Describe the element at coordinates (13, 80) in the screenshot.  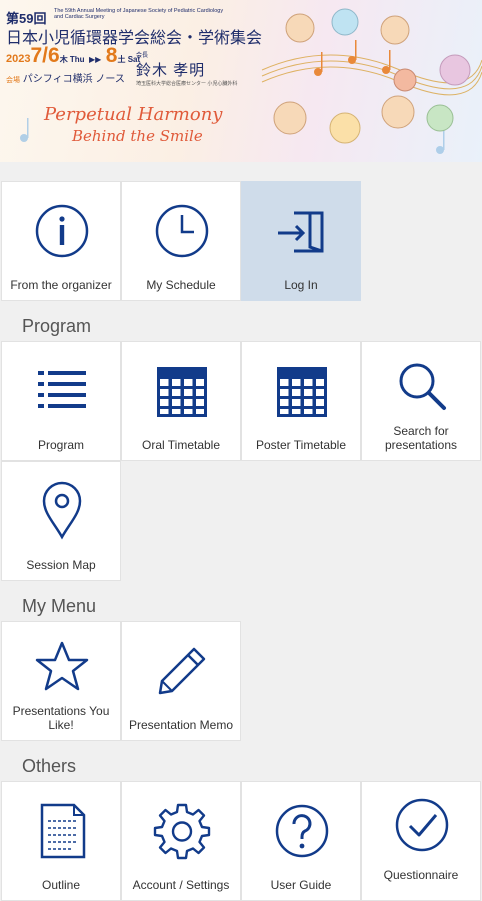
I see `venue-label: 会場` at that location.